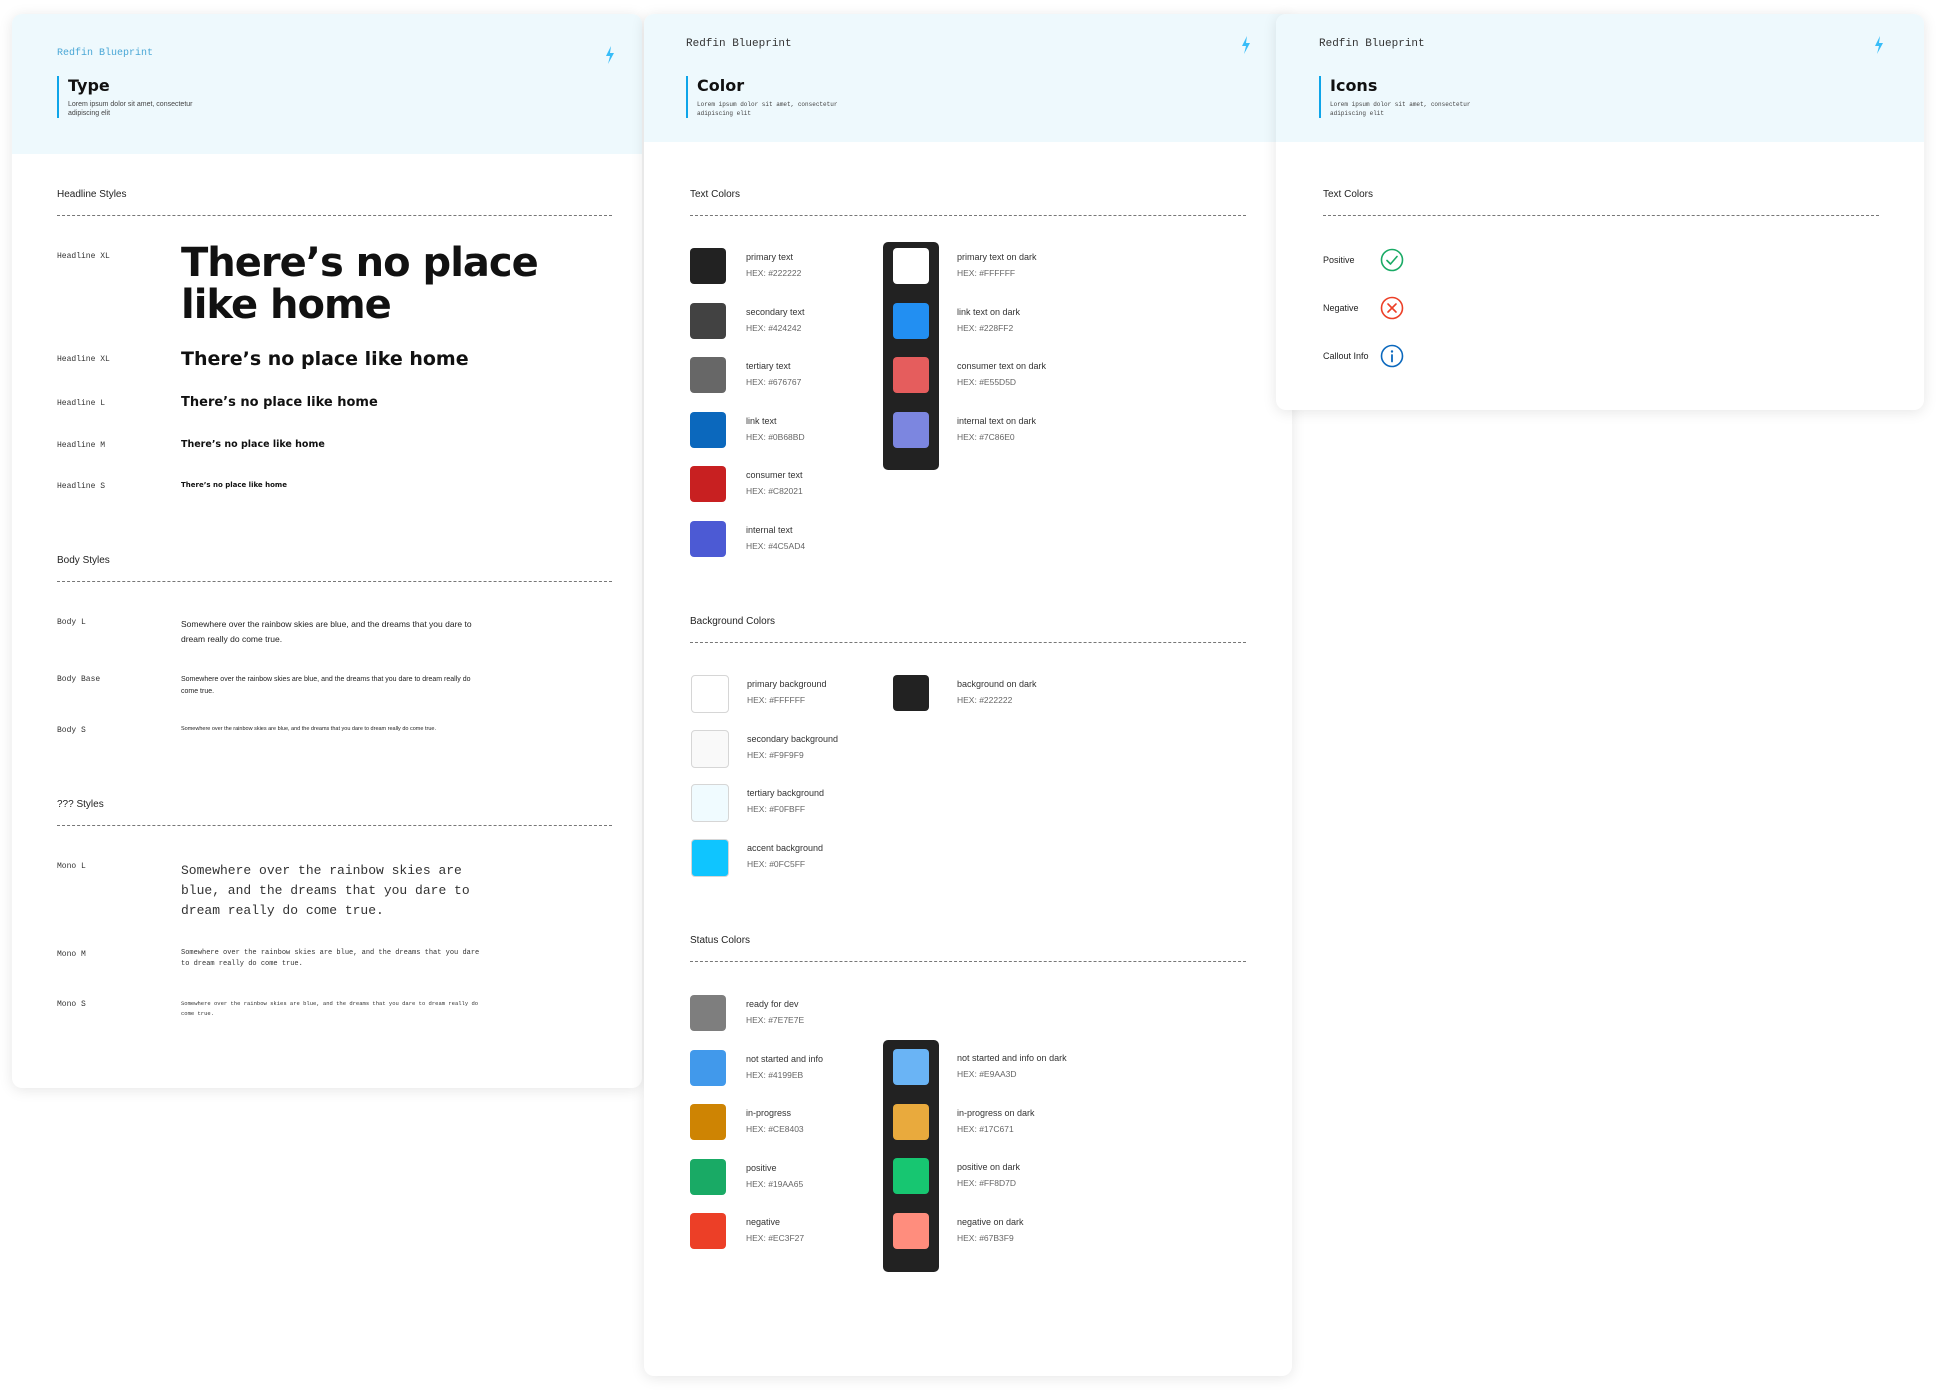 The height and width of the screenshot is (1390, 1936). Describe the element at coordinates (987, 1074) in the screenshot. I see `color-swatch-hex: HEX: #E9AA3D` at that location.